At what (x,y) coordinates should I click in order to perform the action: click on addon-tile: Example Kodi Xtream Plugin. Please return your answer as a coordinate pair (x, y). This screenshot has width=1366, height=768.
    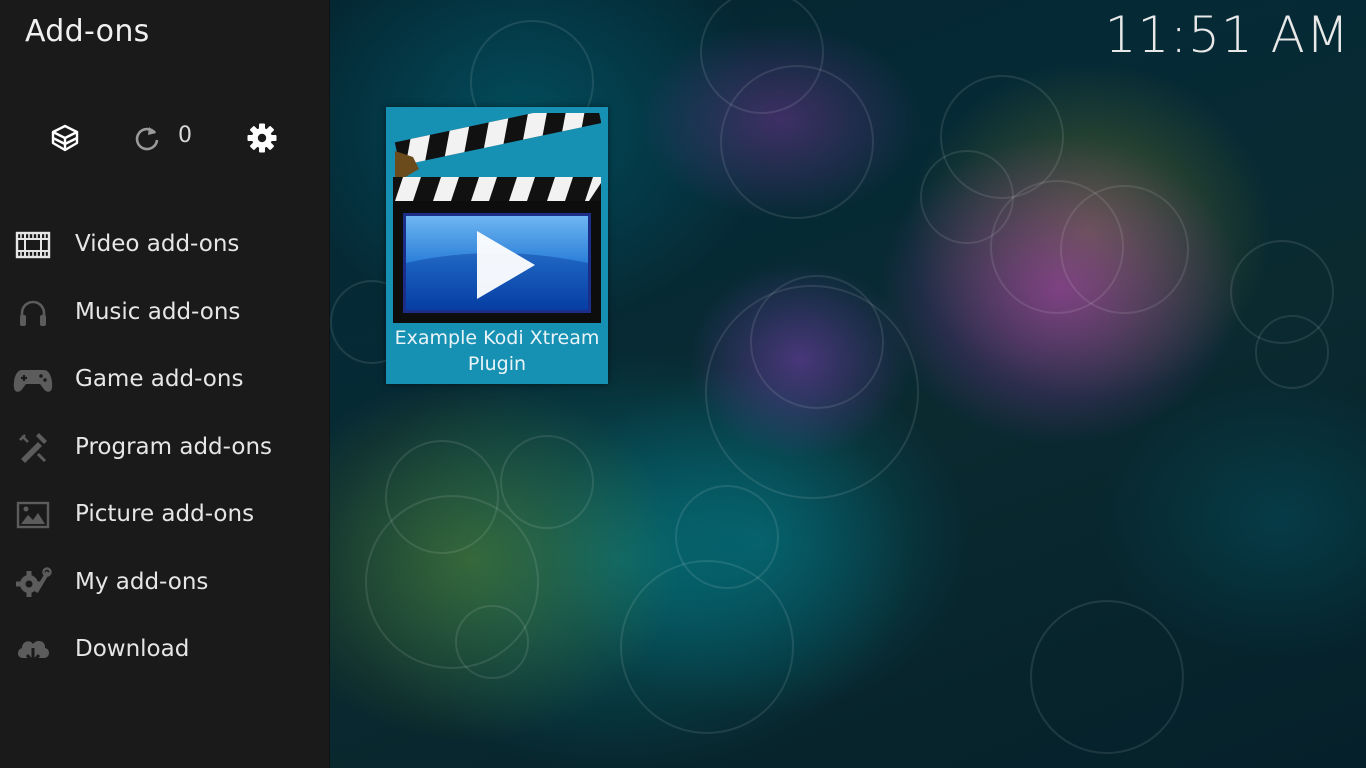
    Looking at the image, I should click on (497, 241).